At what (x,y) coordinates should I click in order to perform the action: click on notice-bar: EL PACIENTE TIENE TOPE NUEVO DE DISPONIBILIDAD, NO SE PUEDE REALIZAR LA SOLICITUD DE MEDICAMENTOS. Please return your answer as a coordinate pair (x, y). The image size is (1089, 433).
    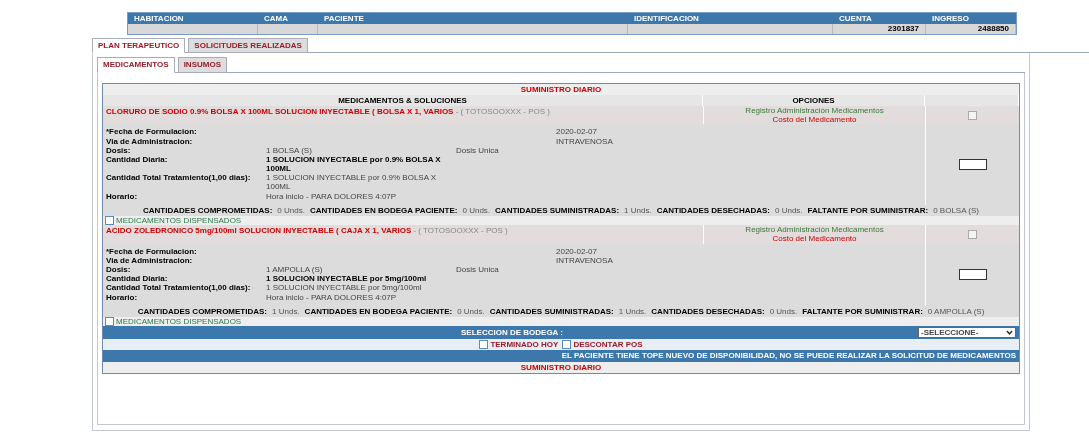
    Looking at the image, I should click on (561, 356).